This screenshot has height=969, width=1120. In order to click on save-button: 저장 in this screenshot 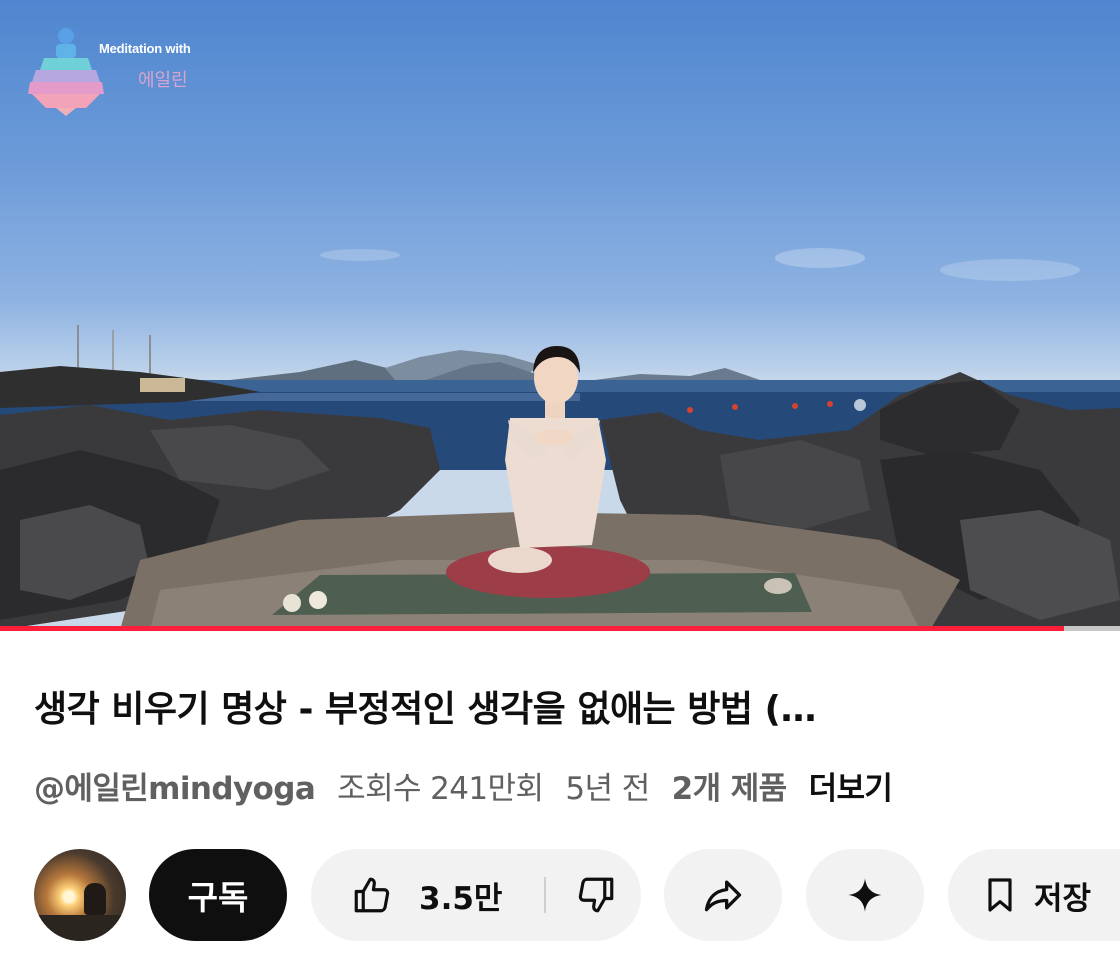, I will do `click(1034, 895)`.